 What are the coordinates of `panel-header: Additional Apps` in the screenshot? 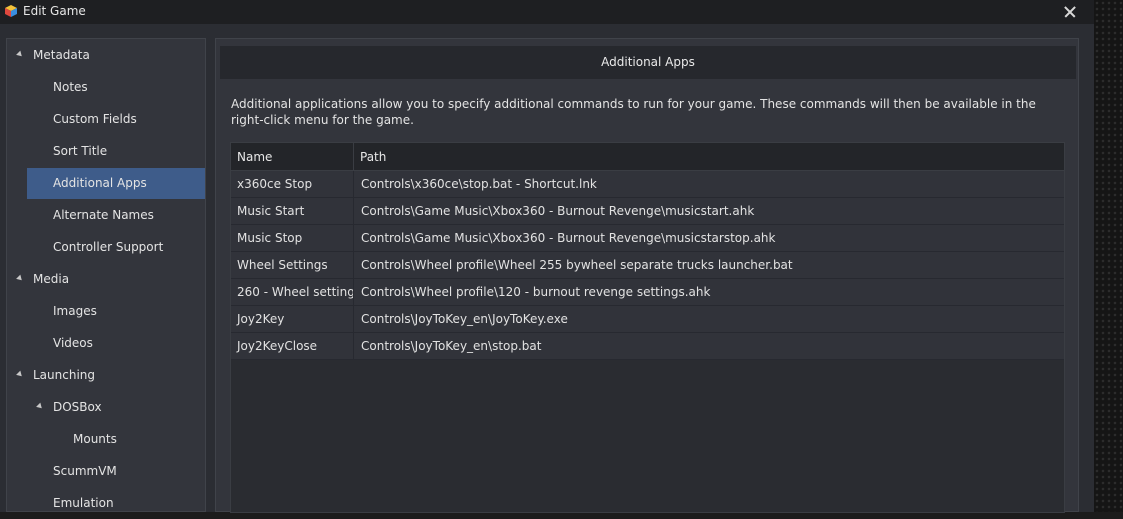 It's located at (648, 62).